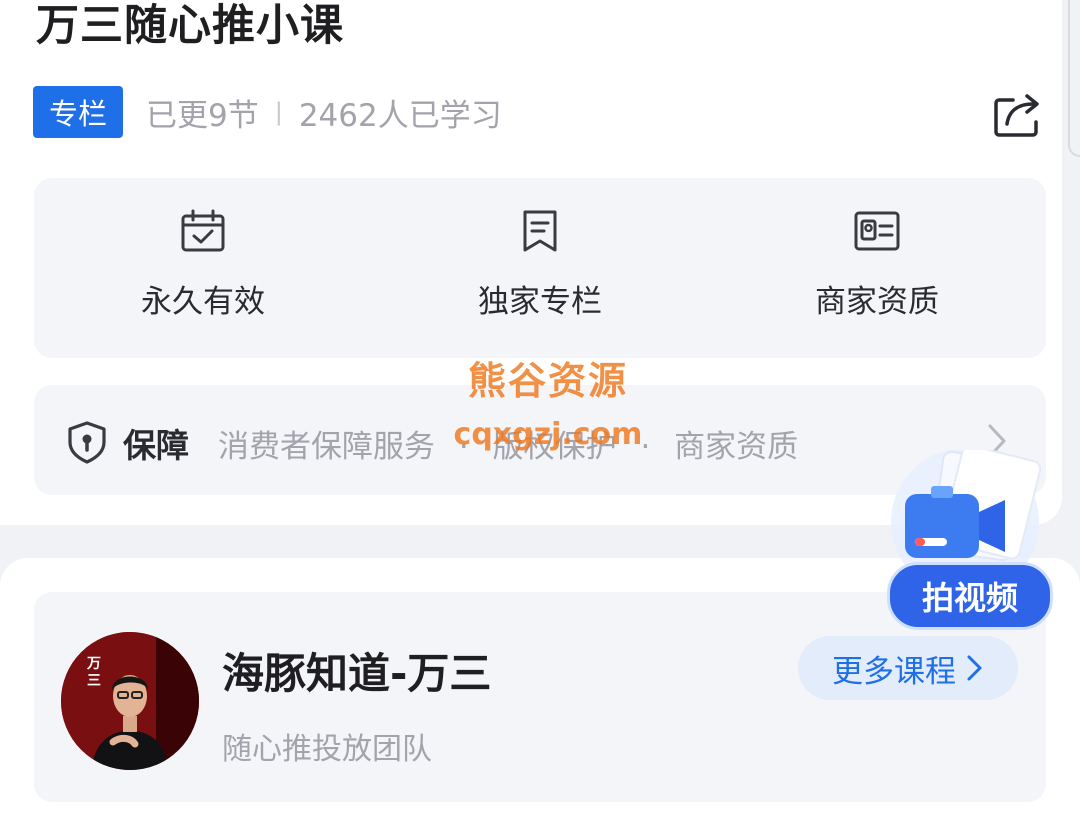 The width and height of the screenshot is (1080, 818). What do you see at coordinates (966, 515) in the screenshot?
I see `video-camera-icon` at bounding box center [966, 515].